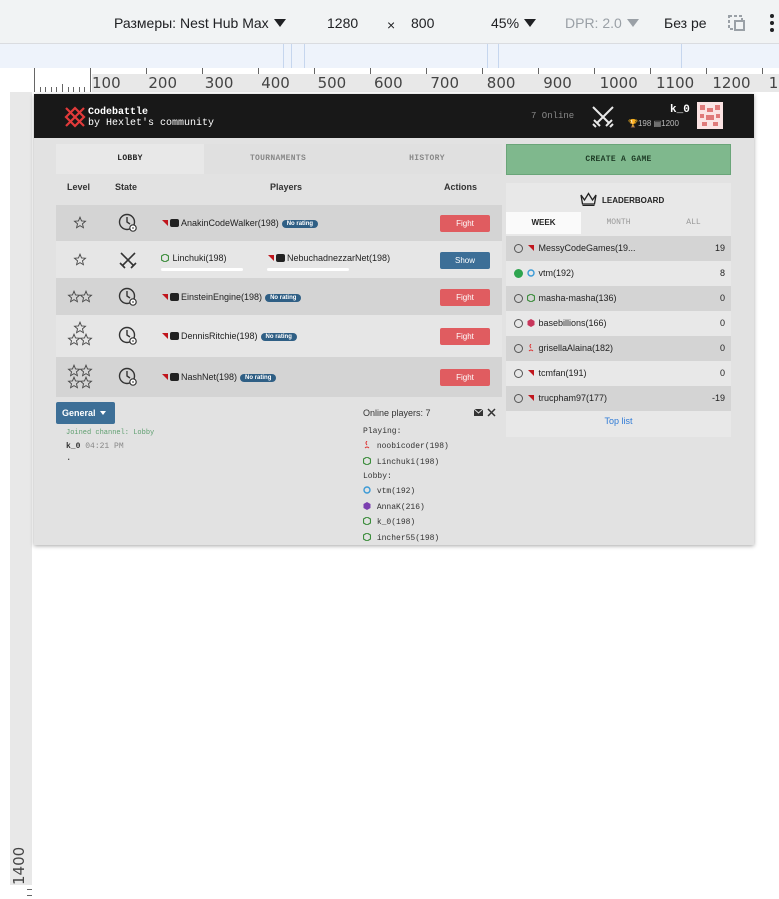 This screenshot has width=779, height=899. What do you see at coordinates (21, 773) in the screenshot?
I see `ruler-label: 1400` at bounding box center [21, 773].